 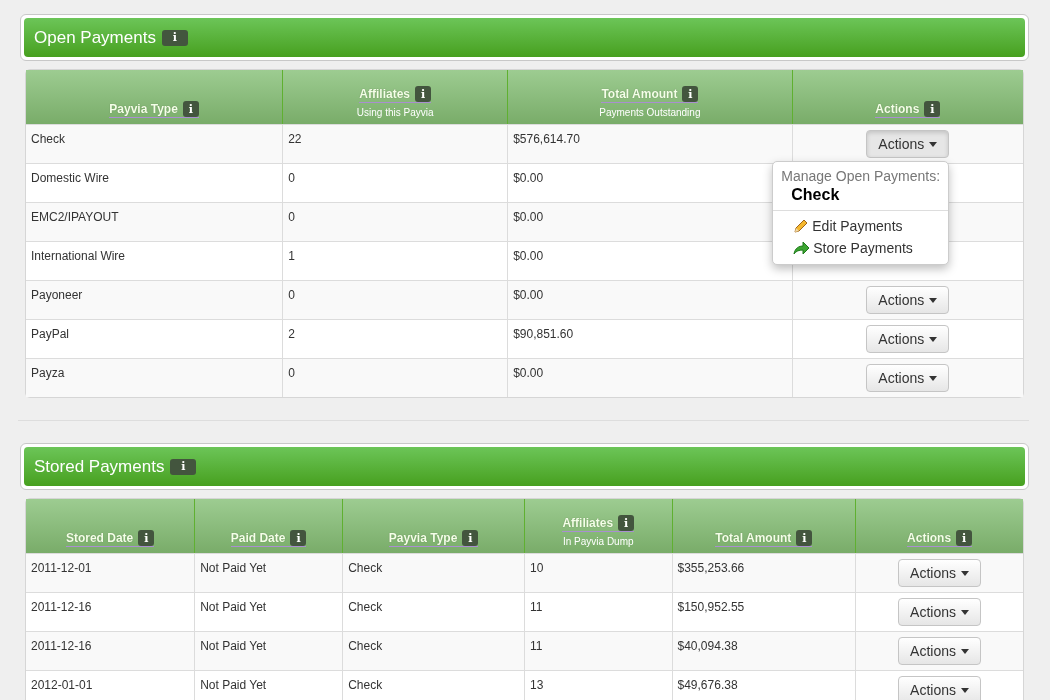 I want to click on table-cell: 22, so click(x=295, y=139).